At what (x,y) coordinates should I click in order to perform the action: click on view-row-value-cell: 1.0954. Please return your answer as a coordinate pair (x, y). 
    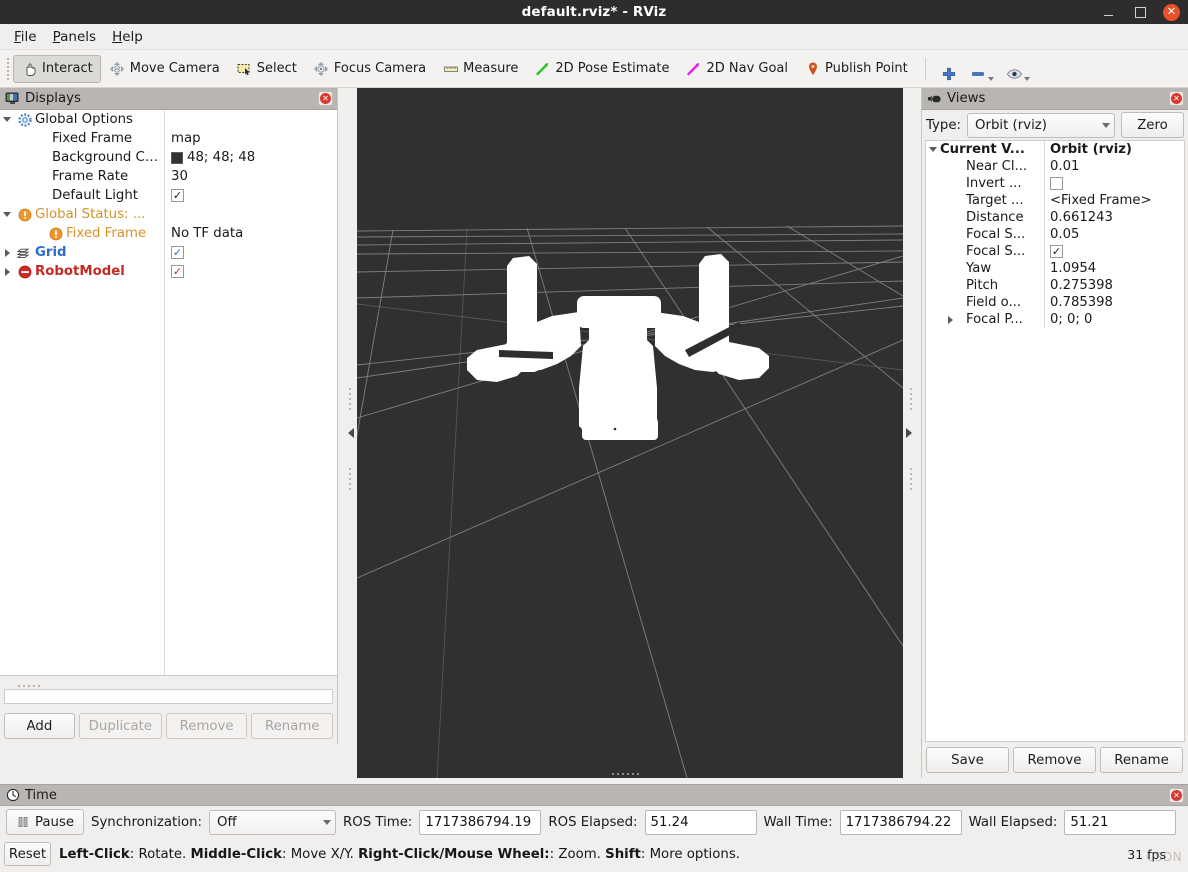
    Looking at the image, I should click on (1114, 268).